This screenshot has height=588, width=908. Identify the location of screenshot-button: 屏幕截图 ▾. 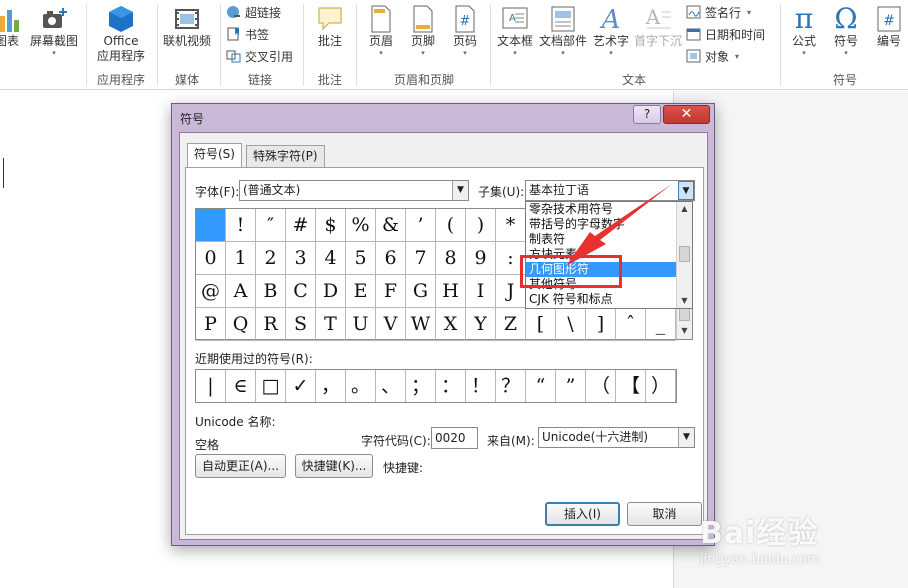
(54, 30).